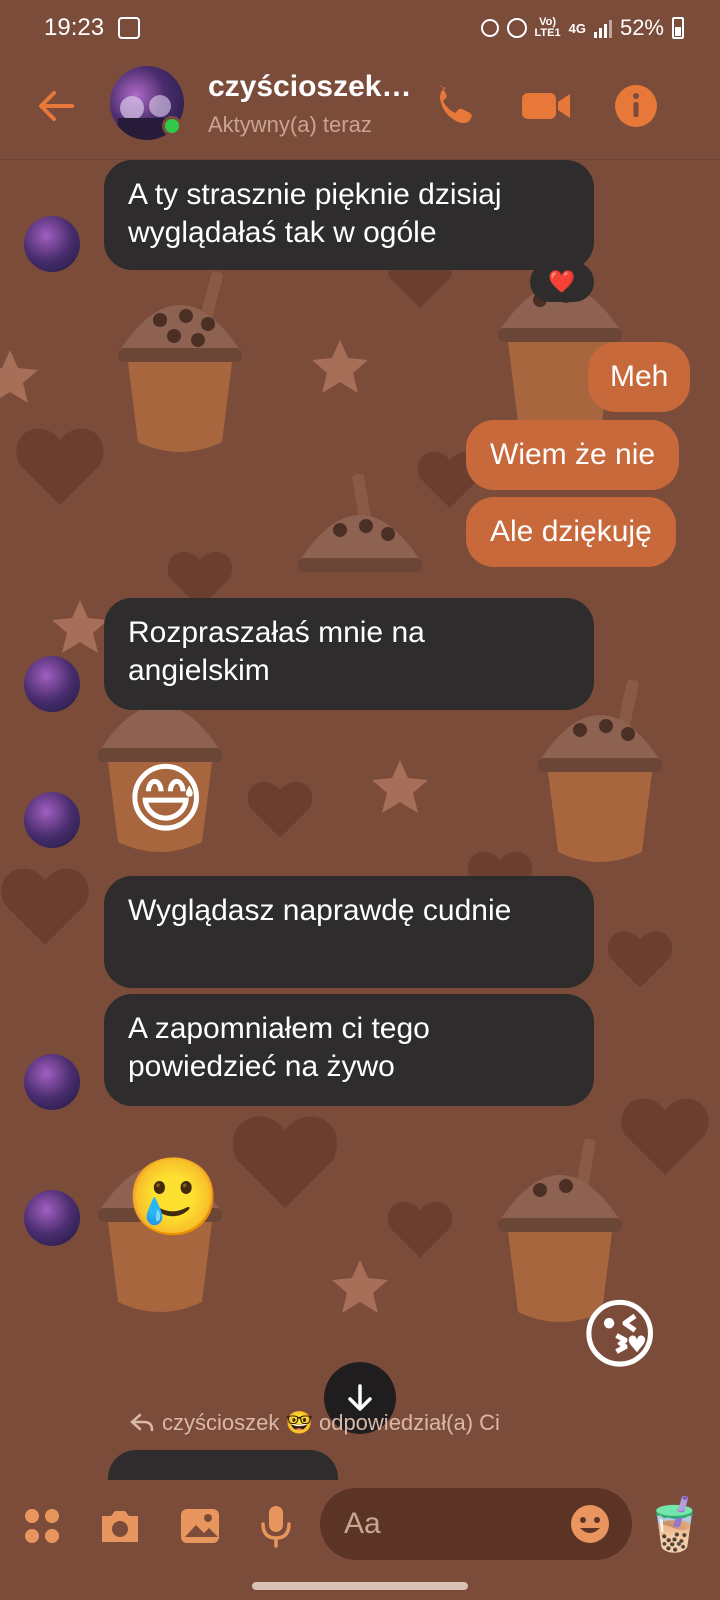 This screenshot has width=720, height=1600. I want to click on gallery-notification-icon, so click(129, 28).